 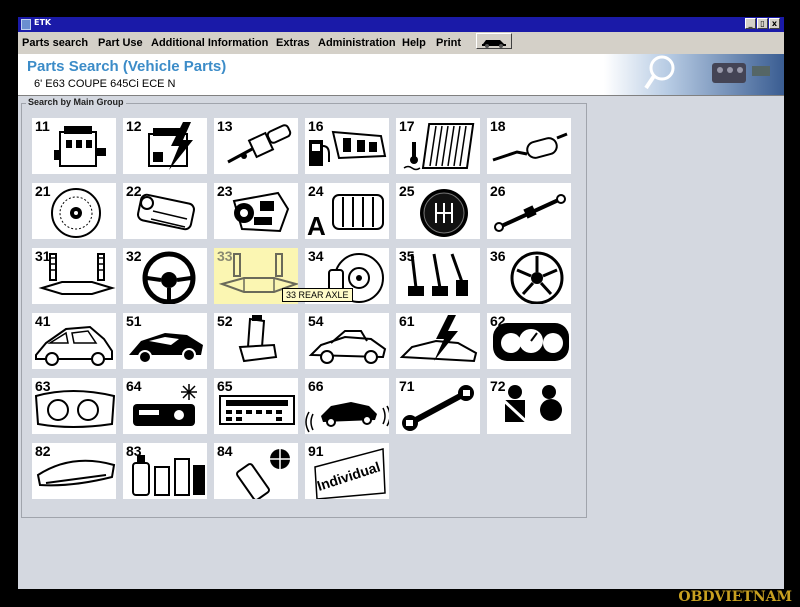 What do you see at coordinates (43, 22) in the screenshot?
I see `window-title: ETK` at bounding box center [43, 22].